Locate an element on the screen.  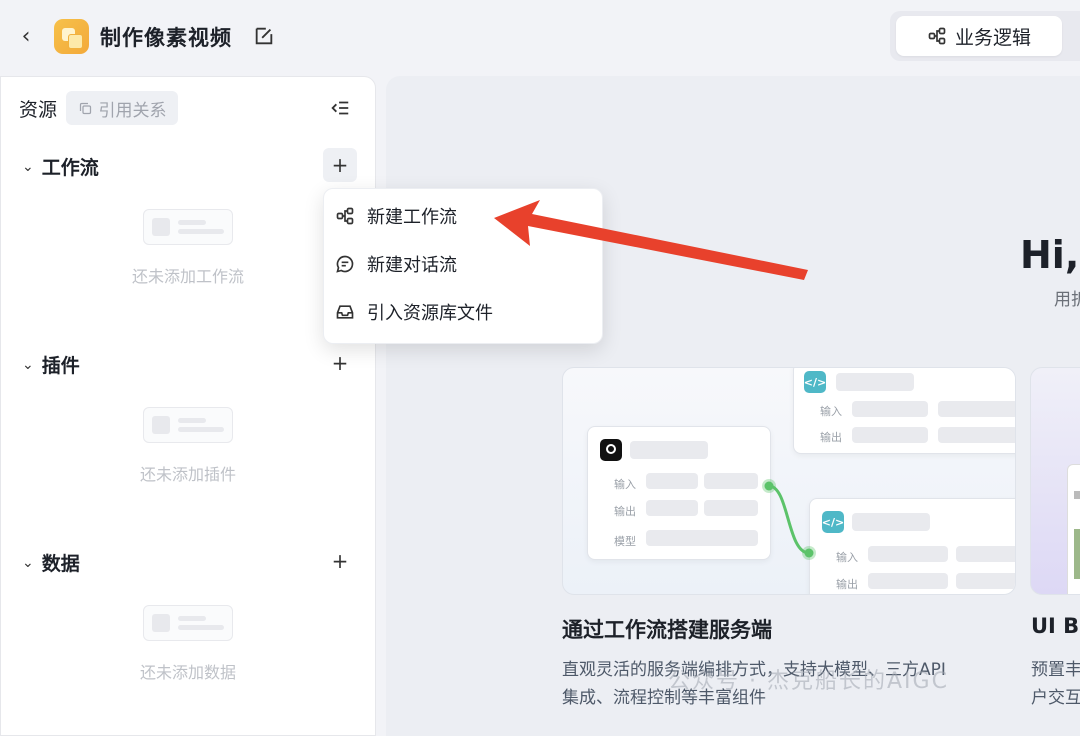
copy-icon is located at coordinates (85, 108).